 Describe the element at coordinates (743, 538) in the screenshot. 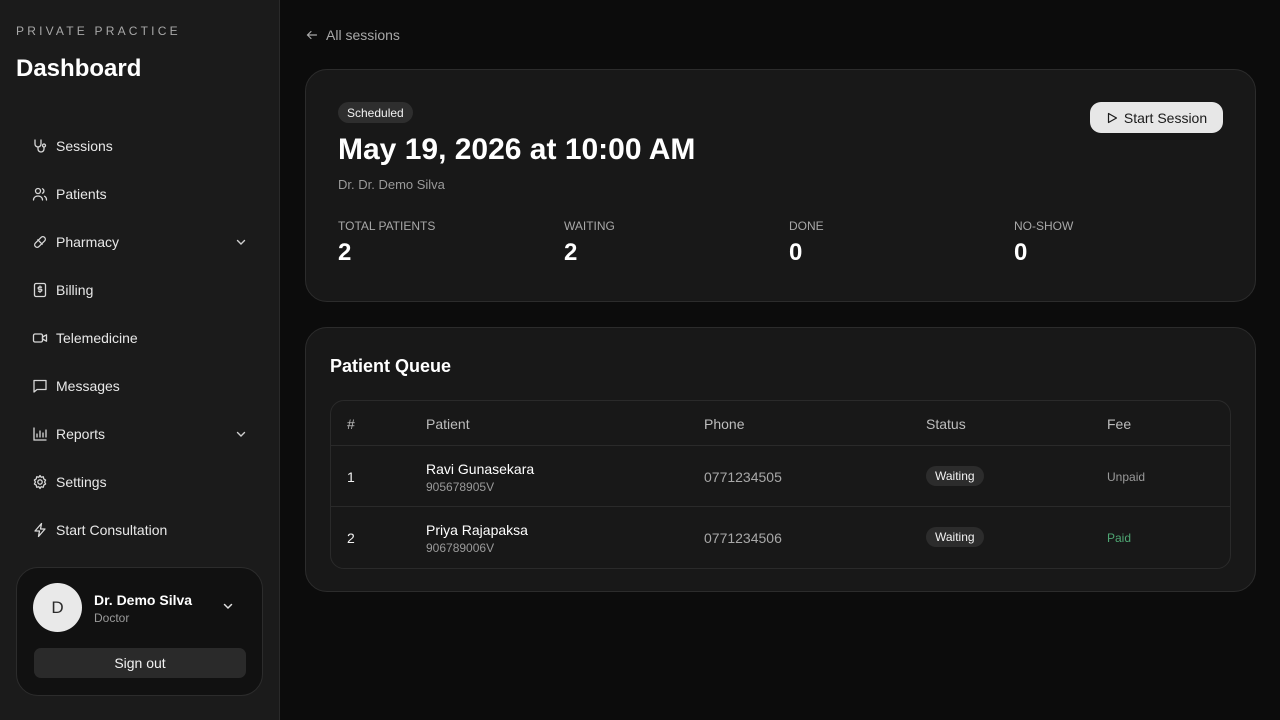

I see `patient-phone: 0771234506` at that location.